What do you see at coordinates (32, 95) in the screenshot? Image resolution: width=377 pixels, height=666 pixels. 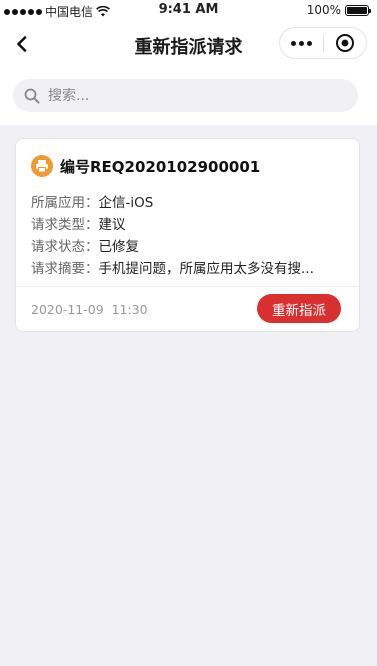 I see `search-icon` at bounding box center [32, 95].